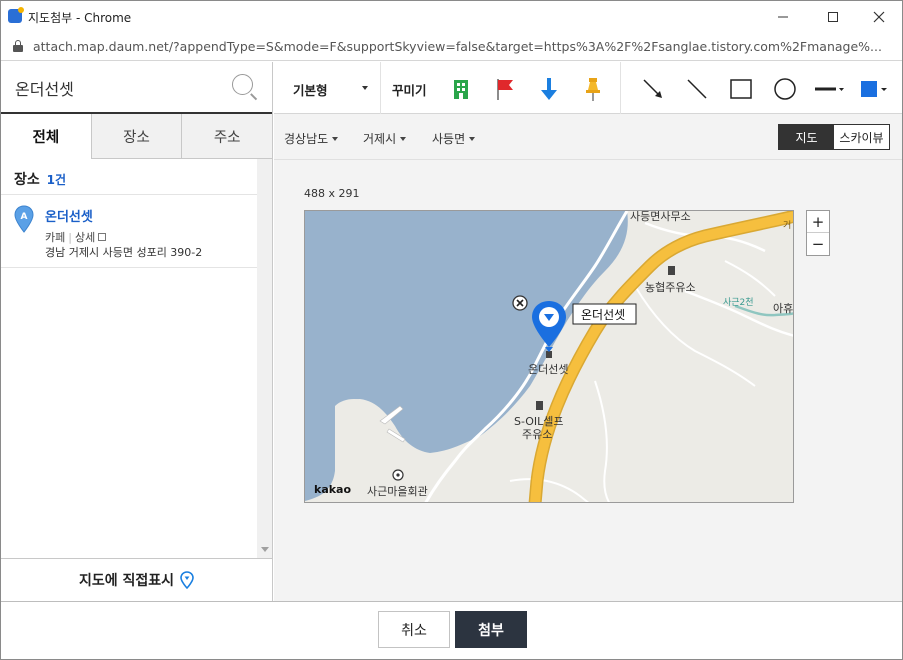  What do you see at coordinates (18, 46) in the screenshot?
I see `lock-icon` at bounding box center [18, 46].